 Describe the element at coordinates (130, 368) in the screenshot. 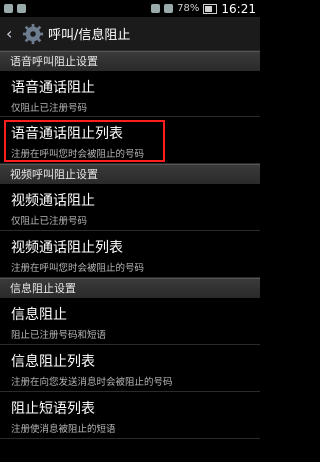

I see `message-block-list: 信息阻止列表 注册在向您发送消息时会被阻止的号码` at that location.